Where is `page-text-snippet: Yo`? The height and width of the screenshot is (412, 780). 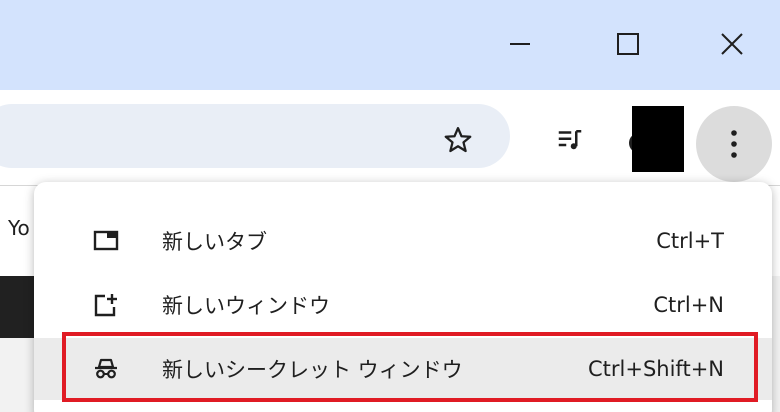
page-text-snippet: Yo is located at coordinates (19, 228).